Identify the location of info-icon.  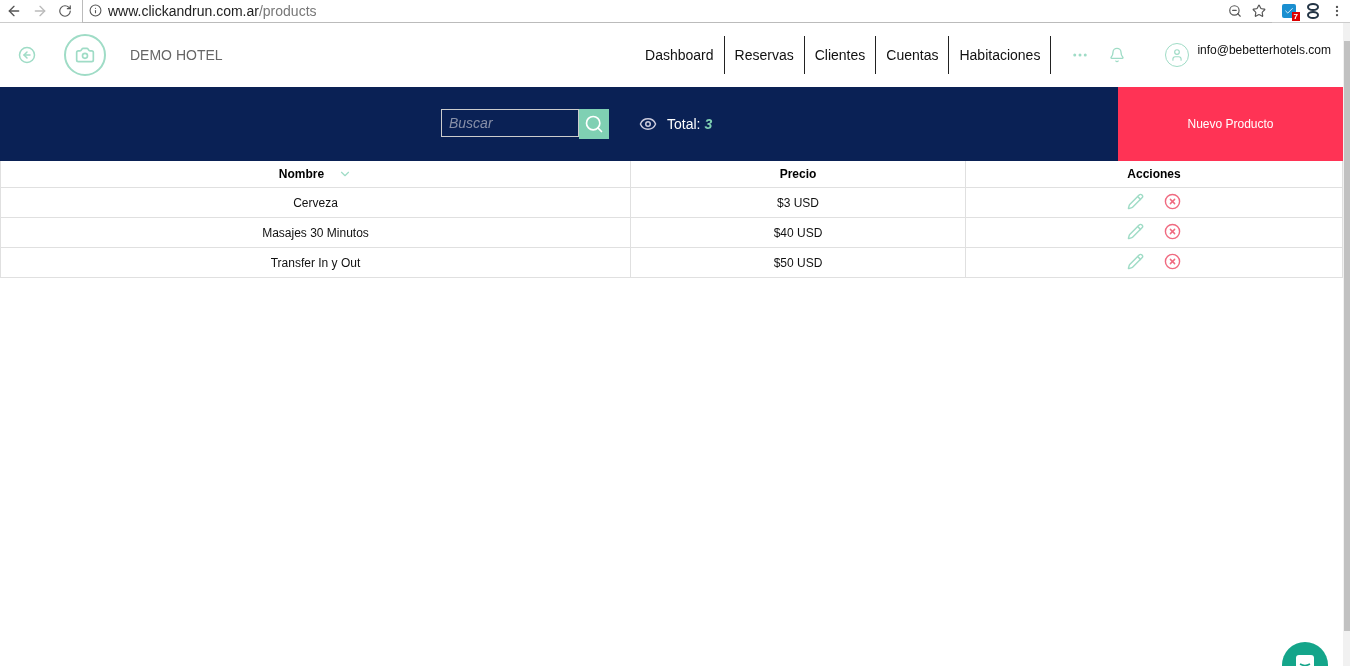
(95, 10).